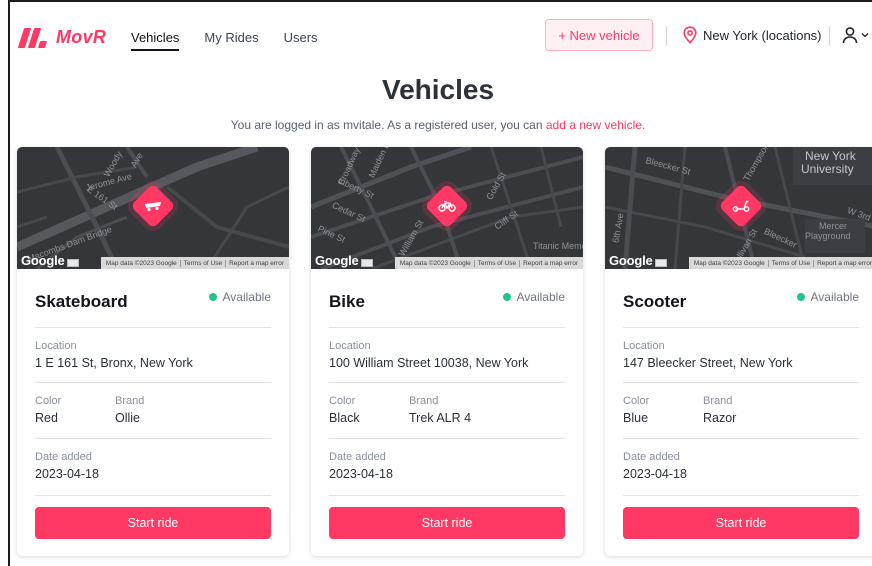 This screenshot has width=872, height=566. What do you see at coordinates (81, 37) in the screenshot?
I see `logo-text: MovR` at bounding box center [81, 37].